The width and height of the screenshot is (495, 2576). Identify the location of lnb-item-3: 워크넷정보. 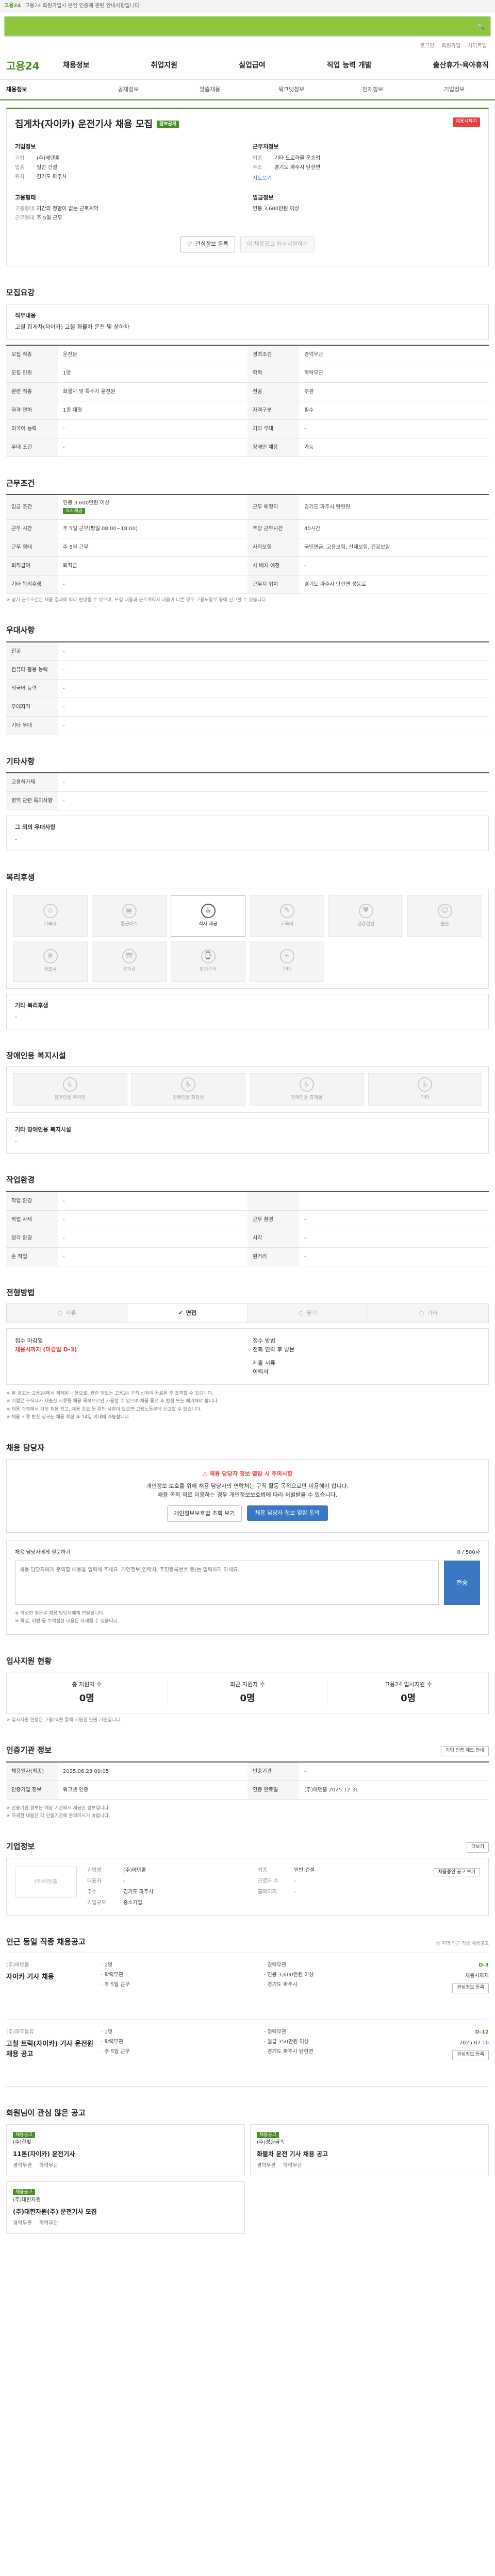
(291, 90).